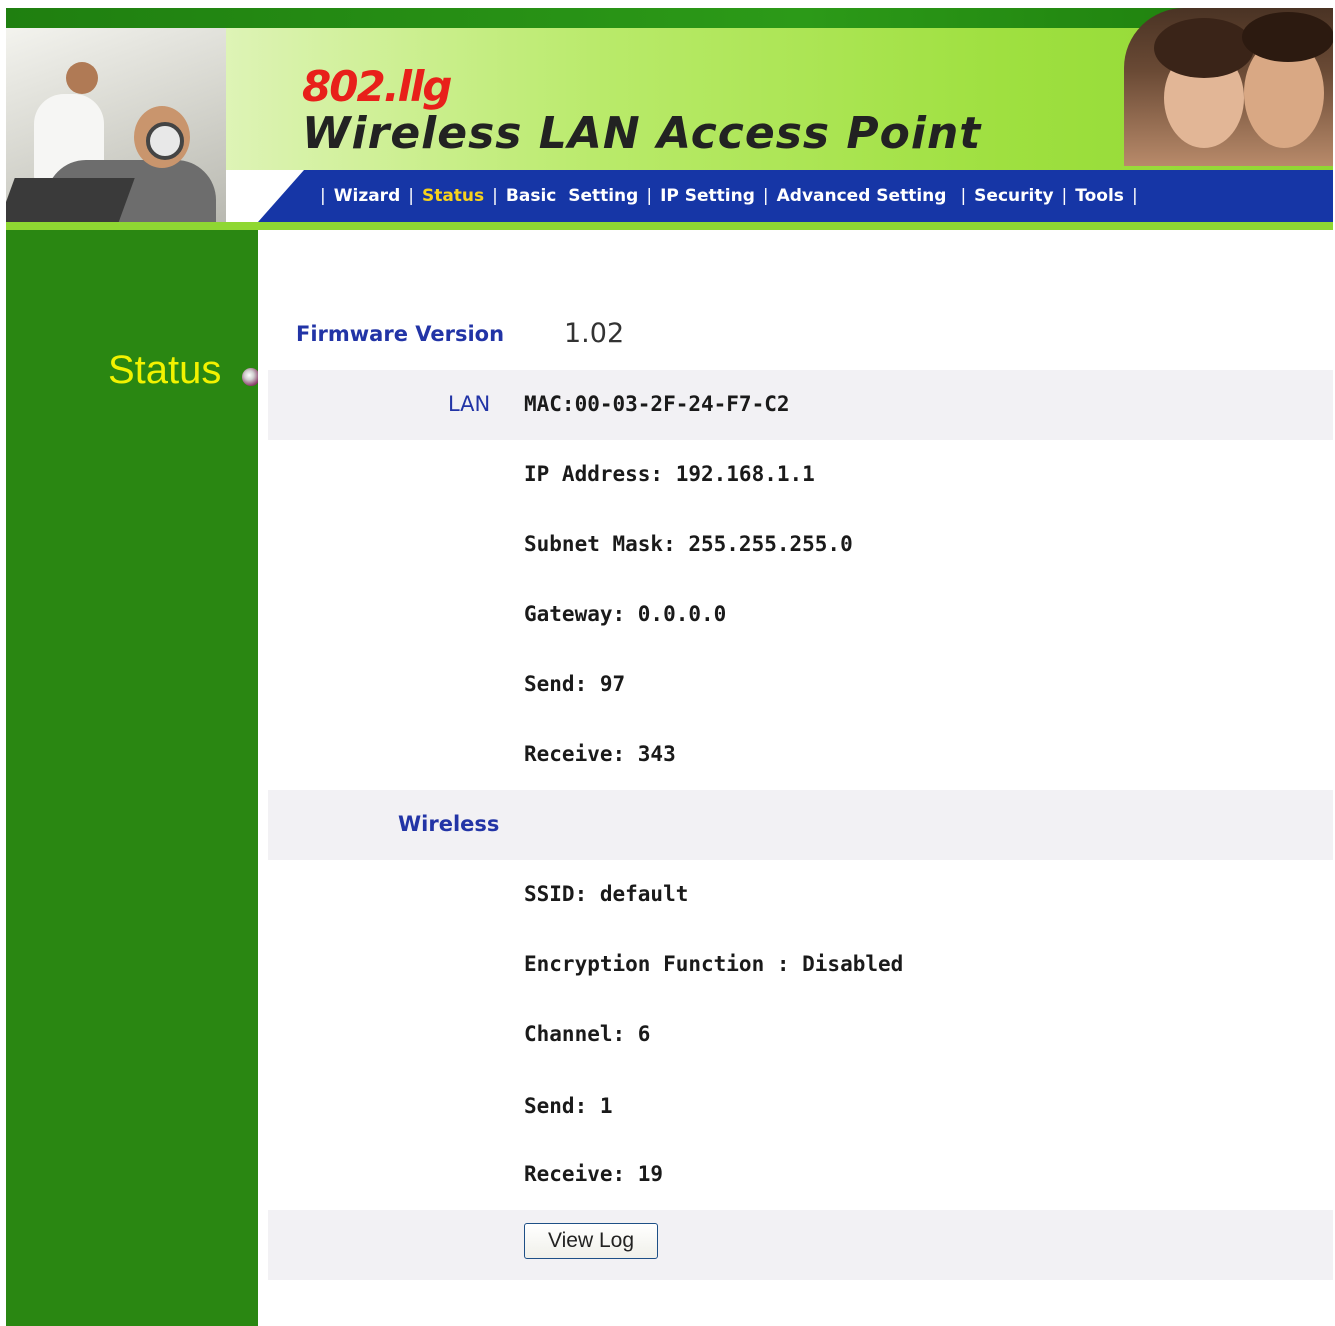 This screenshot has width=1335, height=1326. What do you see at coordinates (707, 196) in the screenshot?
I see `nav-item-ip-setting: IP Setting` at bounding box center [707, 196].